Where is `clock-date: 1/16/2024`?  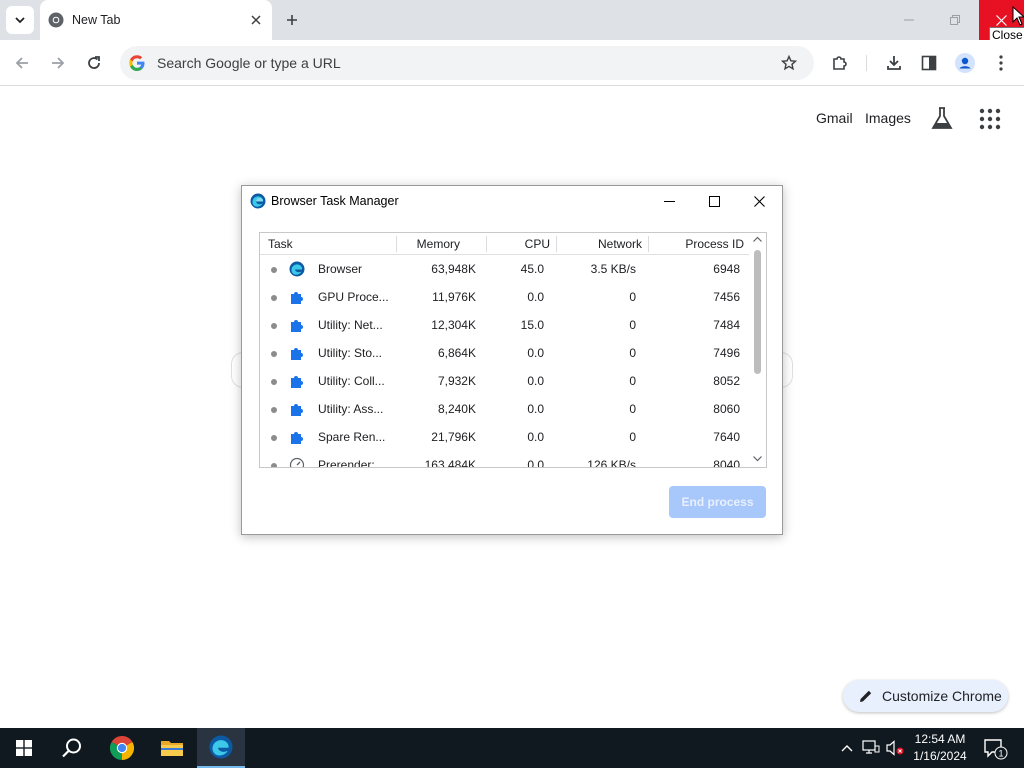
clock-date: 1/16/2024 is located at coordinates (940, 756).